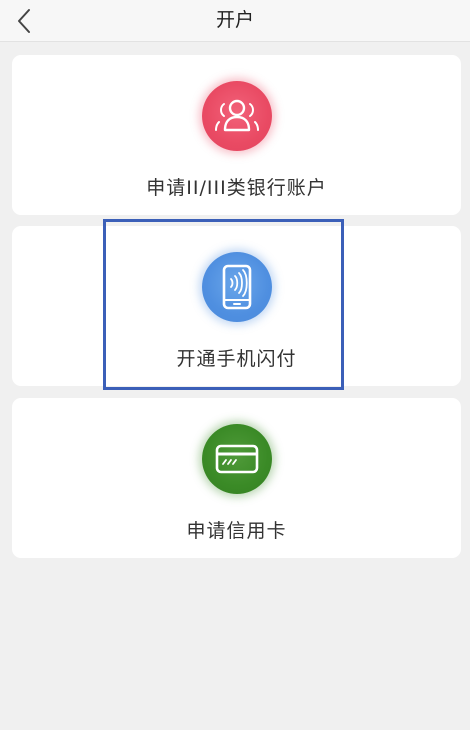  What do you see at coordinates (236, 188) in the screenshot?
I see `apply-bank-account-label: 申请II/III类银行账户` at bounding box center [236, 188].